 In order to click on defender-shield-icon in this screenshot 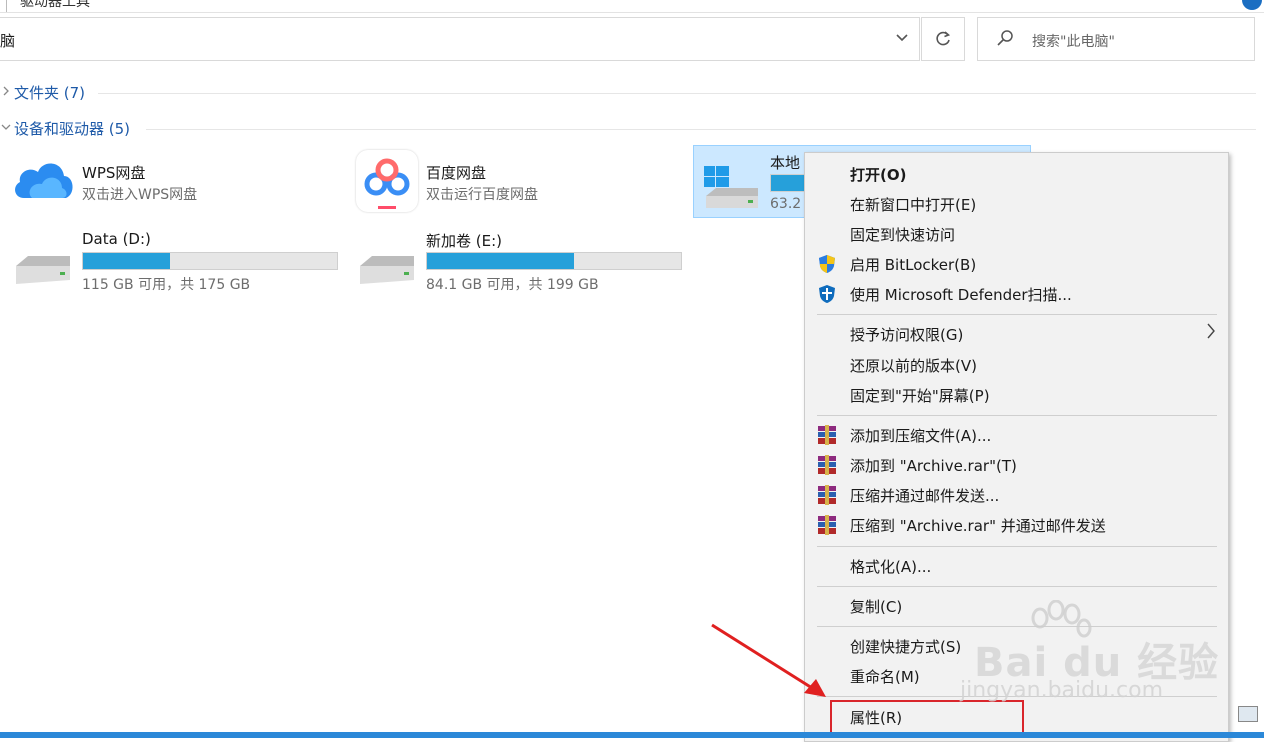, I will do `click(827, 294)`.